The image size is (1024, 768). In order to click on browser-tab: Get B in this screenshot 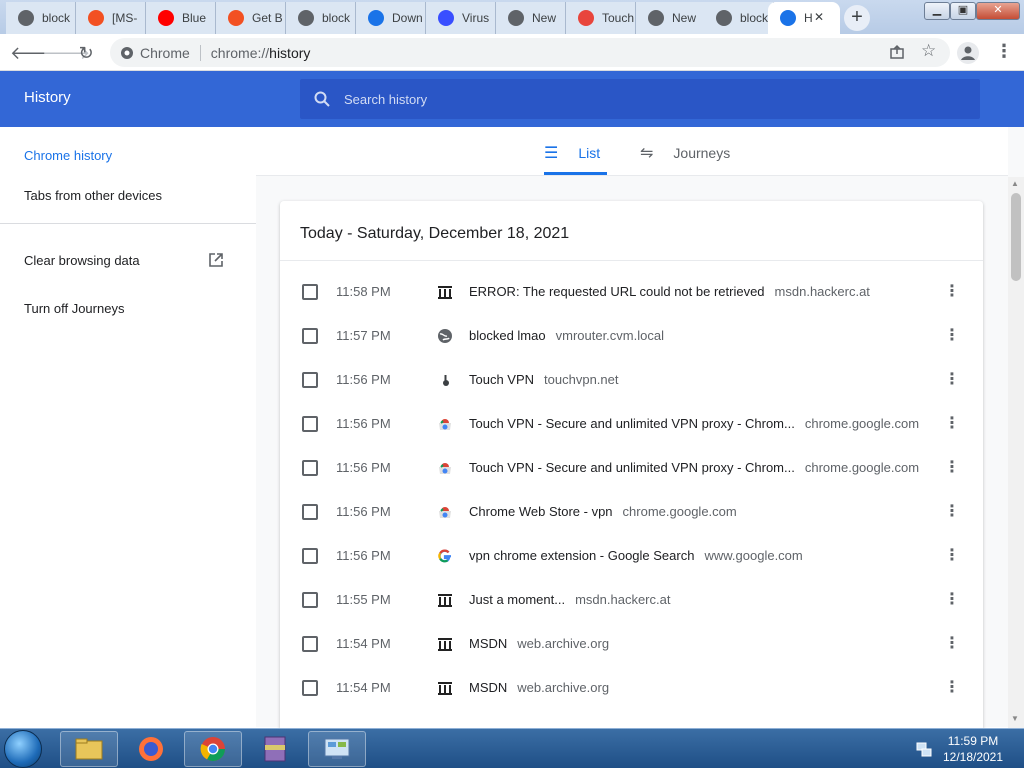, I will do `click(251, 18)`.